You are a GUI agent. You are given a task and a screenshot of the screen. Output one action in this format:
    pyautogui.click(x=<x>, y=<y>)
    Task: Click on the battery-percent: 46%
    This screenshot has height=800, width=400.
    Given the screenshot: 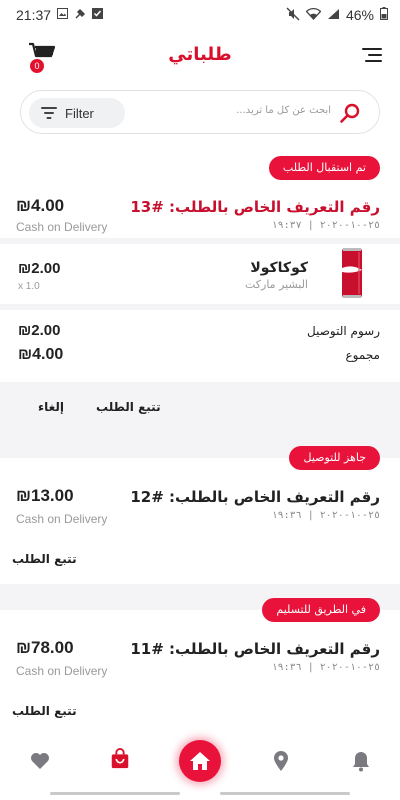 What is the action you would take?
    pyautogui.click(x=359, y=15)
    